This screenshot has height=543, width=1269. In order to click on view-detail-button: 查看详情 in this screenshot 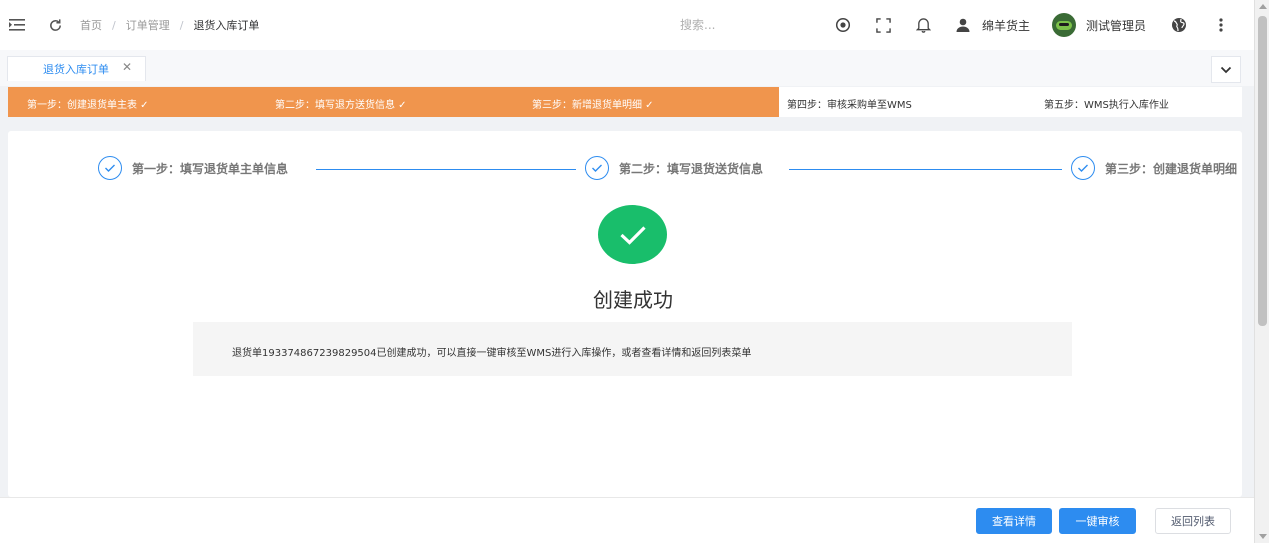, I will do `click(1014, 521)`.